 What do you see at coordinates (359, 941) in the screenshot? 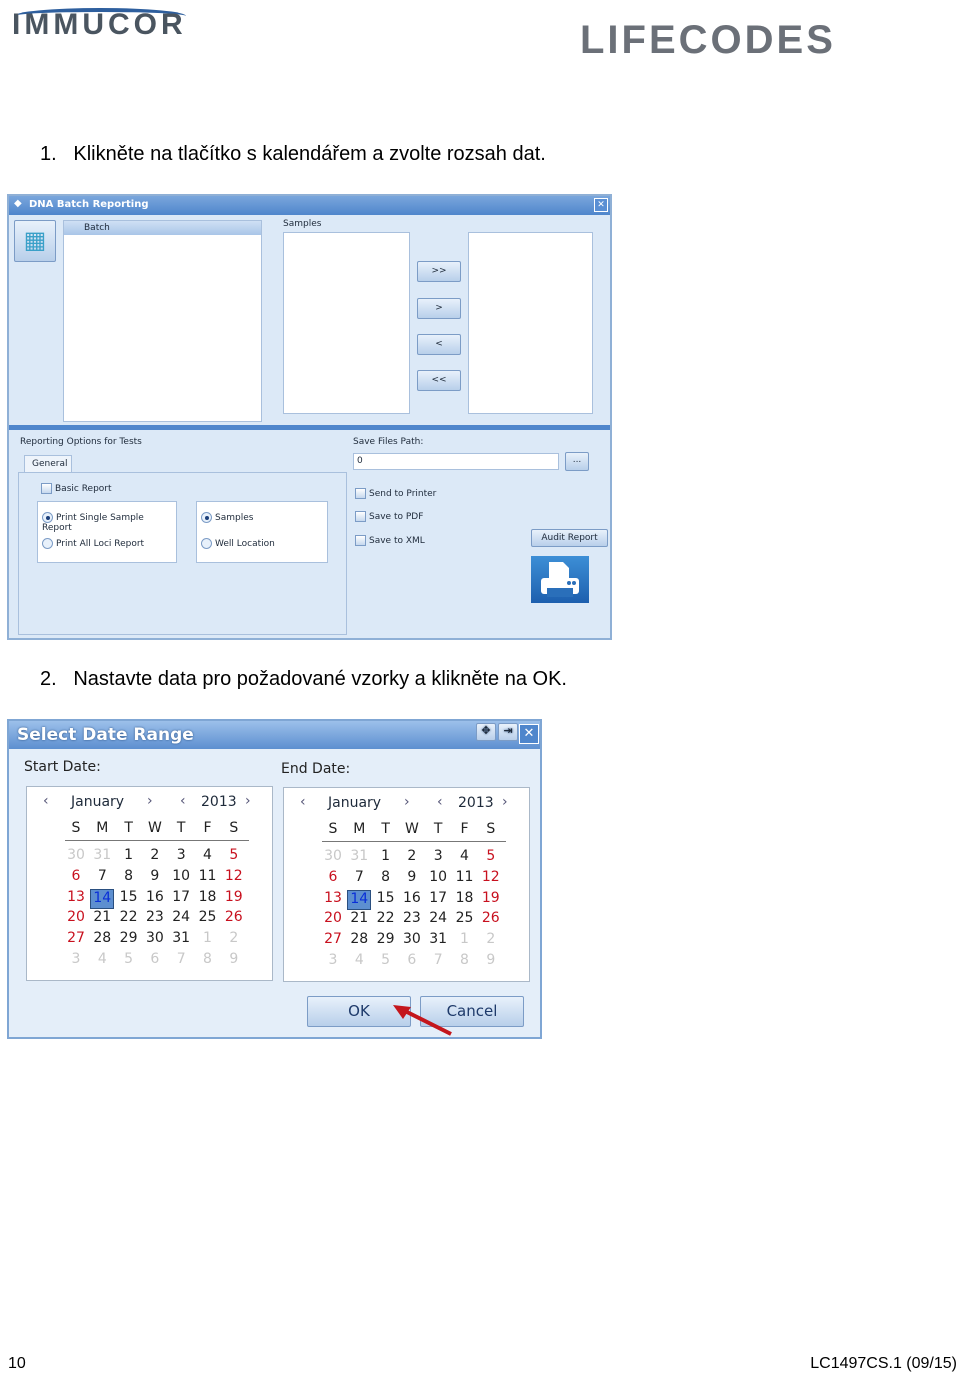
I see `day-cell: 28` at bounding box center [359, 941].